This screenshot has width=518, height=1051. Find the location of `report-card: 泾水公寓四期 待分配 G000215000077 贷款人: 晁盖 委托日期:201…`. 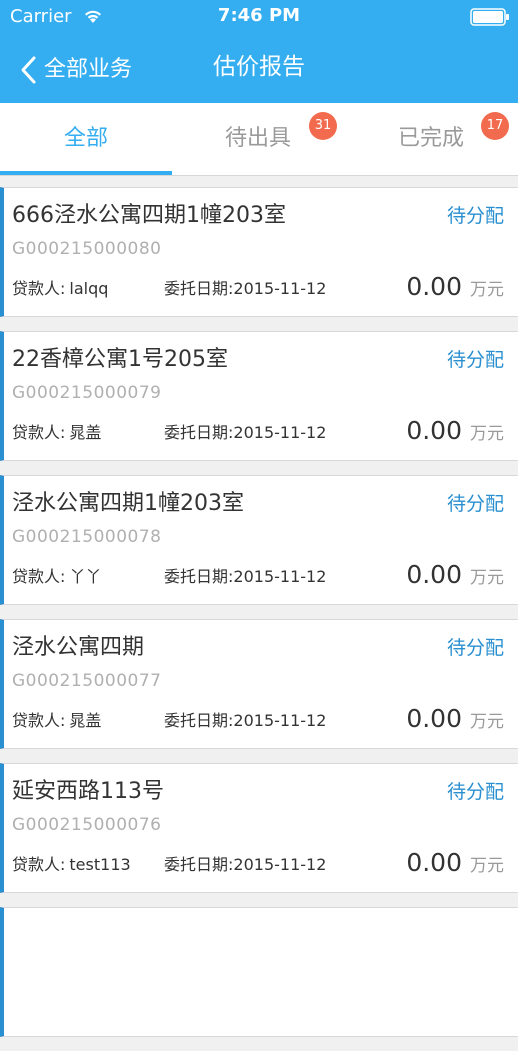

report-card: 泾水公寓四期 待分配 G000215000077 贷款人: 晁盖 委托日期:201… is located at coordinates (259, 684).